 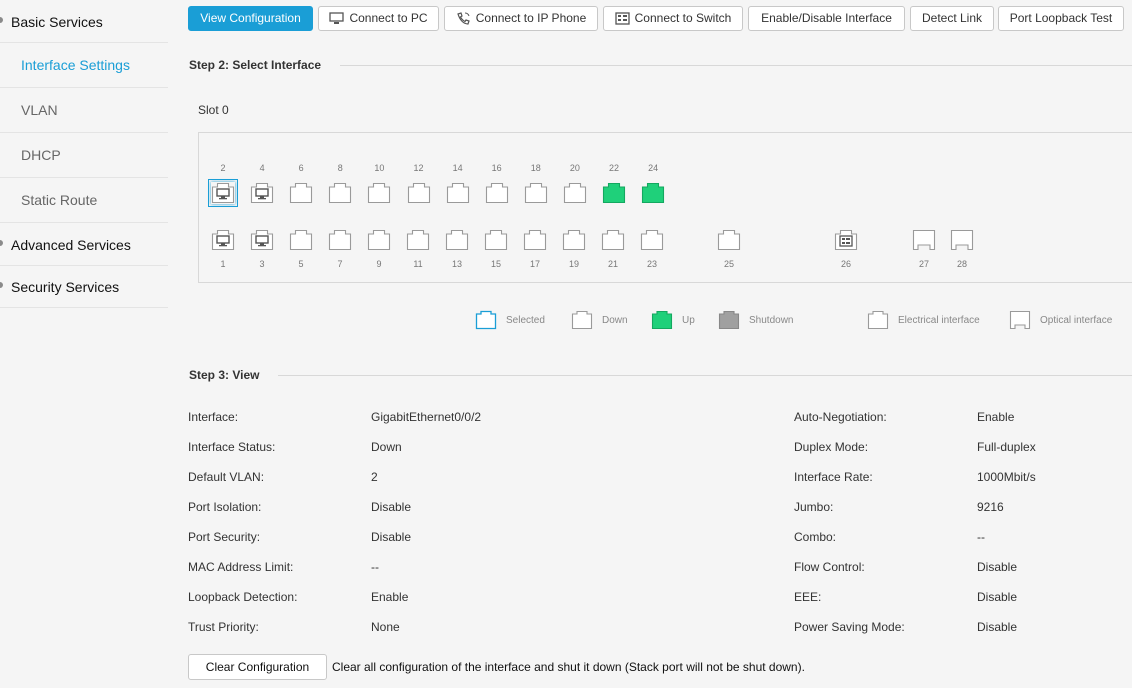 I want to click on sidebar-group-basic-services: Basic Services, so click(x=84, y=21).